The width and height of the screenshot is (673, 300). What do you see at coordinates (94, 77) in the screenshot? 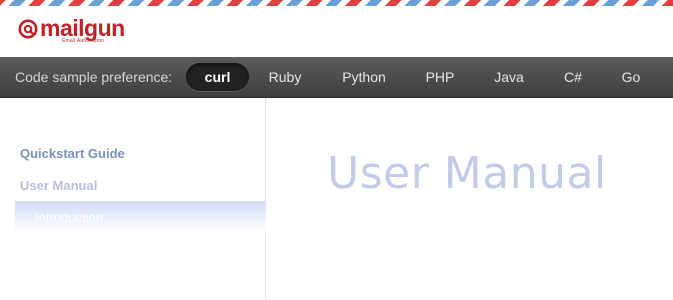
I see `code-preference-label: Code sample preference:` at bounding box center [94, 77].